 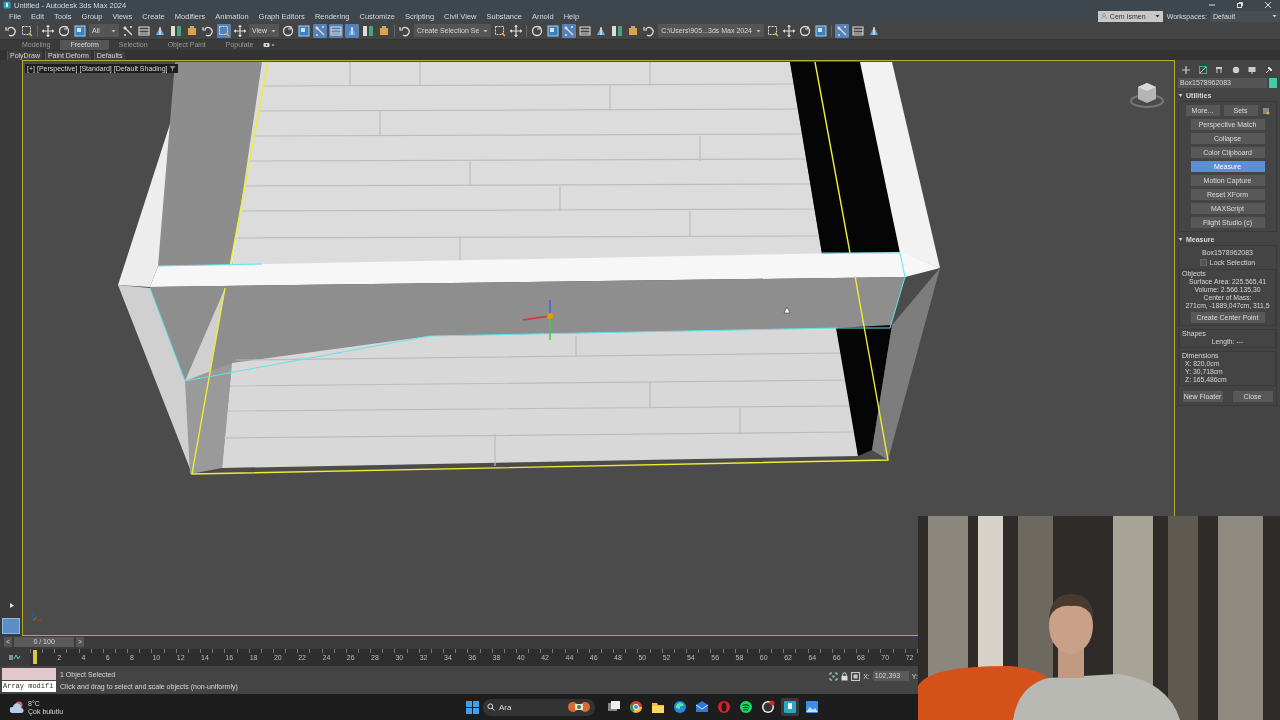 I want to click on filter-icon, so click(x=173, y=68).